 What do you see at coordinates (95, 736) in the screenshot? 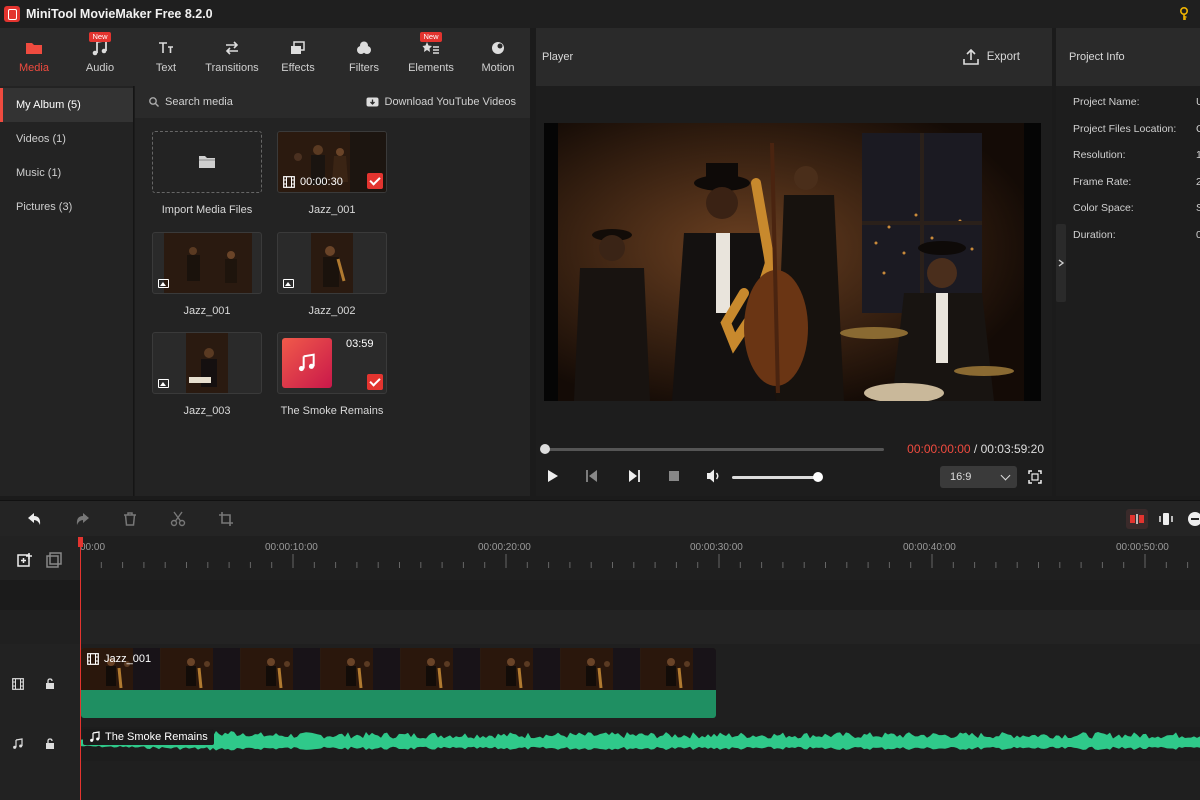
I see `music-note-icon` at bounding box center [95, 736].